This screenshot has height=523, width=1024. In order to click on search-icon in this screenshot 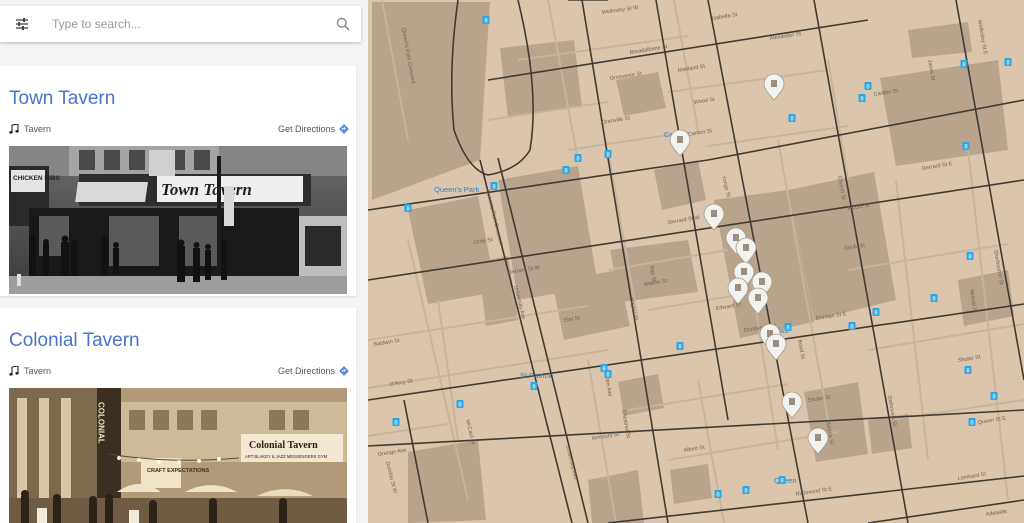, I will do `click(343, 24)`.